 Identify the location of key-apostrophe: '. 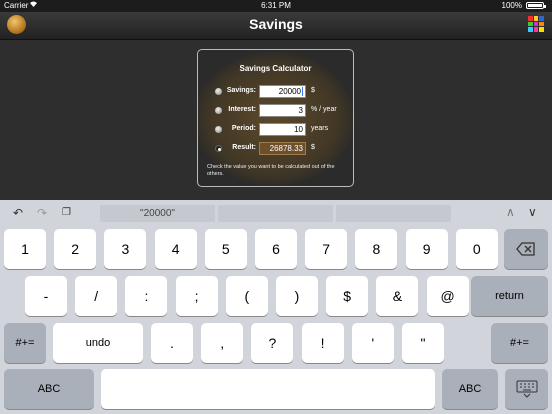
(372, 343).